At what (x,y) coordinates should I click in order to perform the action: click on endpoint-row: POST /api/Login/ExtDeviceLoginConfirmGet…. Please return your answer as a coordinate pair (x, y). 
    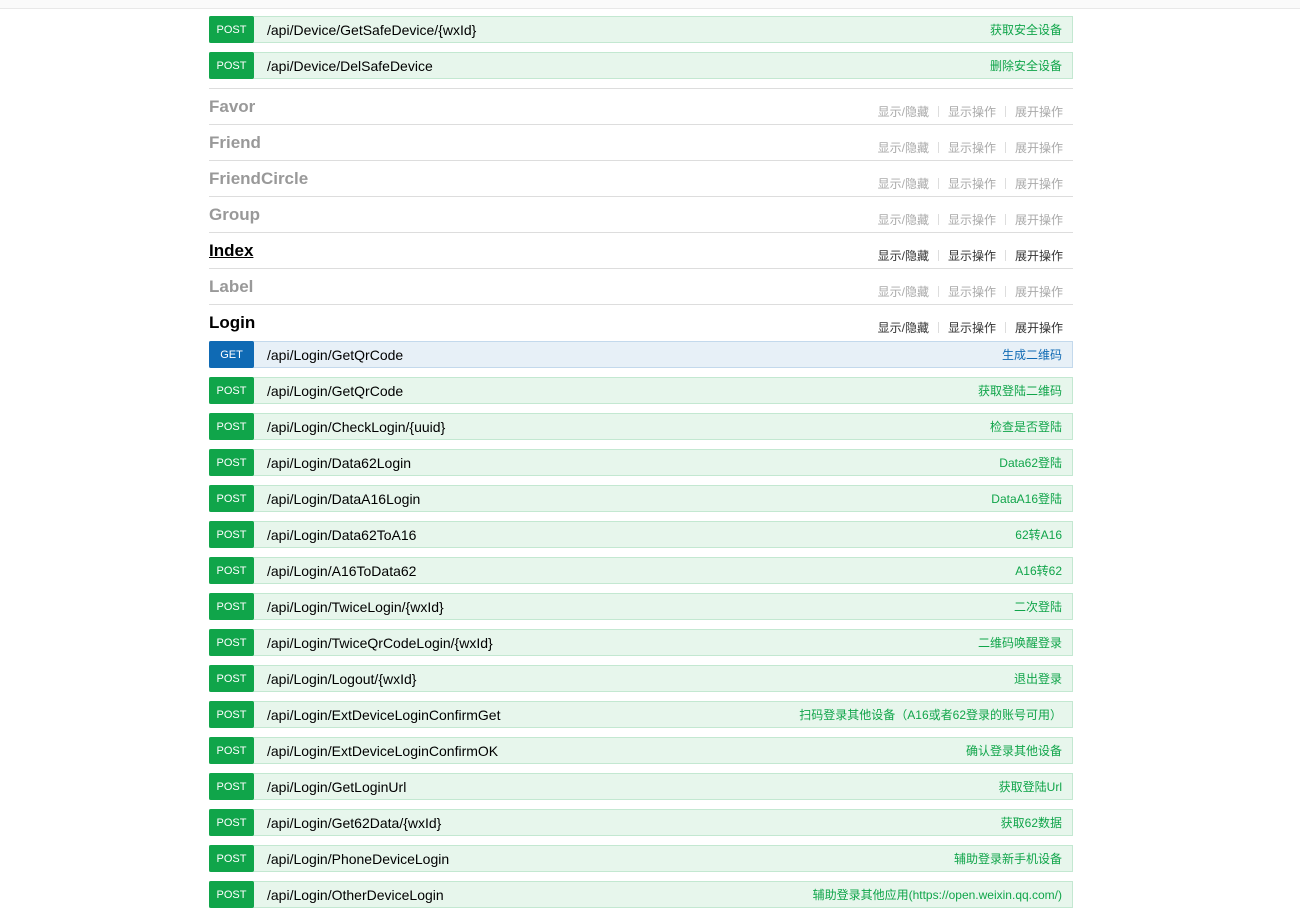
    Looking at the image, I should click on (641, 714).